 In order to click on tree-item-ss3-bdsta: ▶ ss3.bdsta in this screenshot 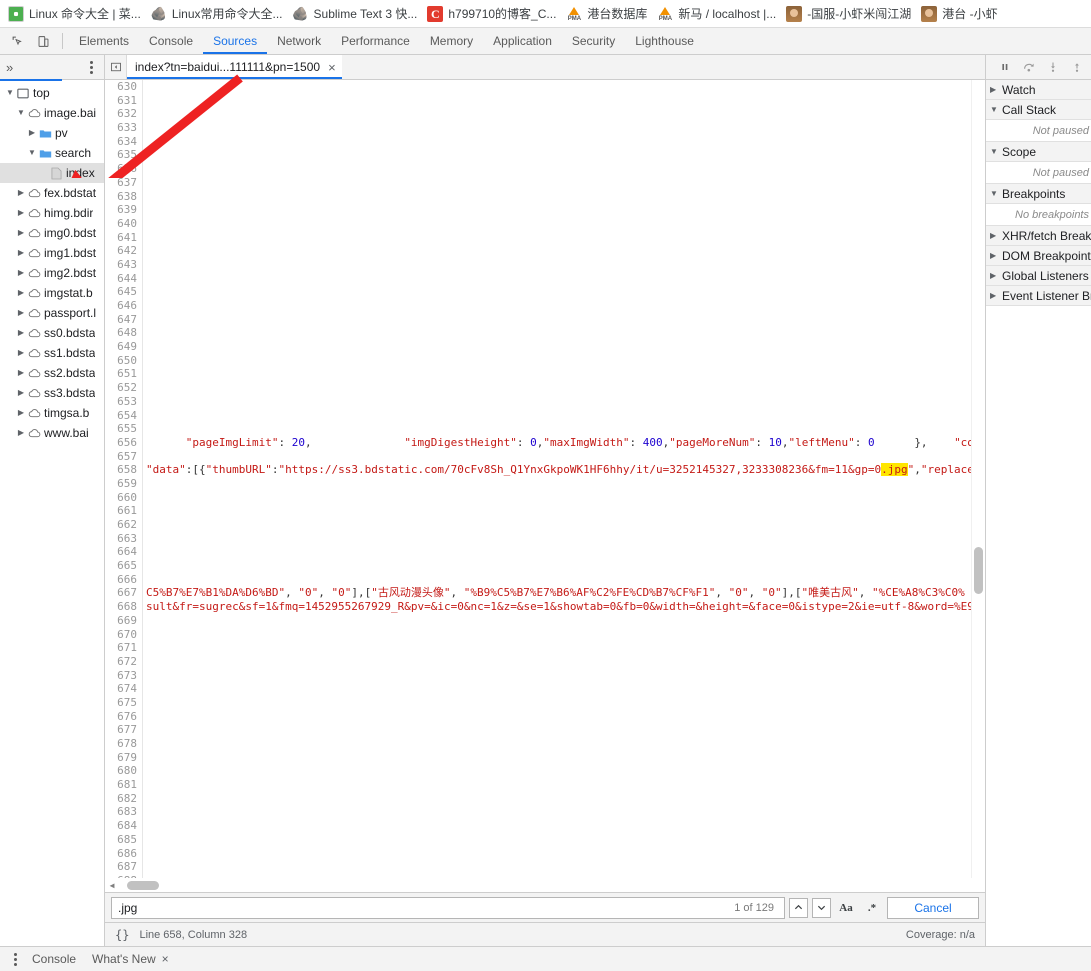, I will do `click(52, 393)`.